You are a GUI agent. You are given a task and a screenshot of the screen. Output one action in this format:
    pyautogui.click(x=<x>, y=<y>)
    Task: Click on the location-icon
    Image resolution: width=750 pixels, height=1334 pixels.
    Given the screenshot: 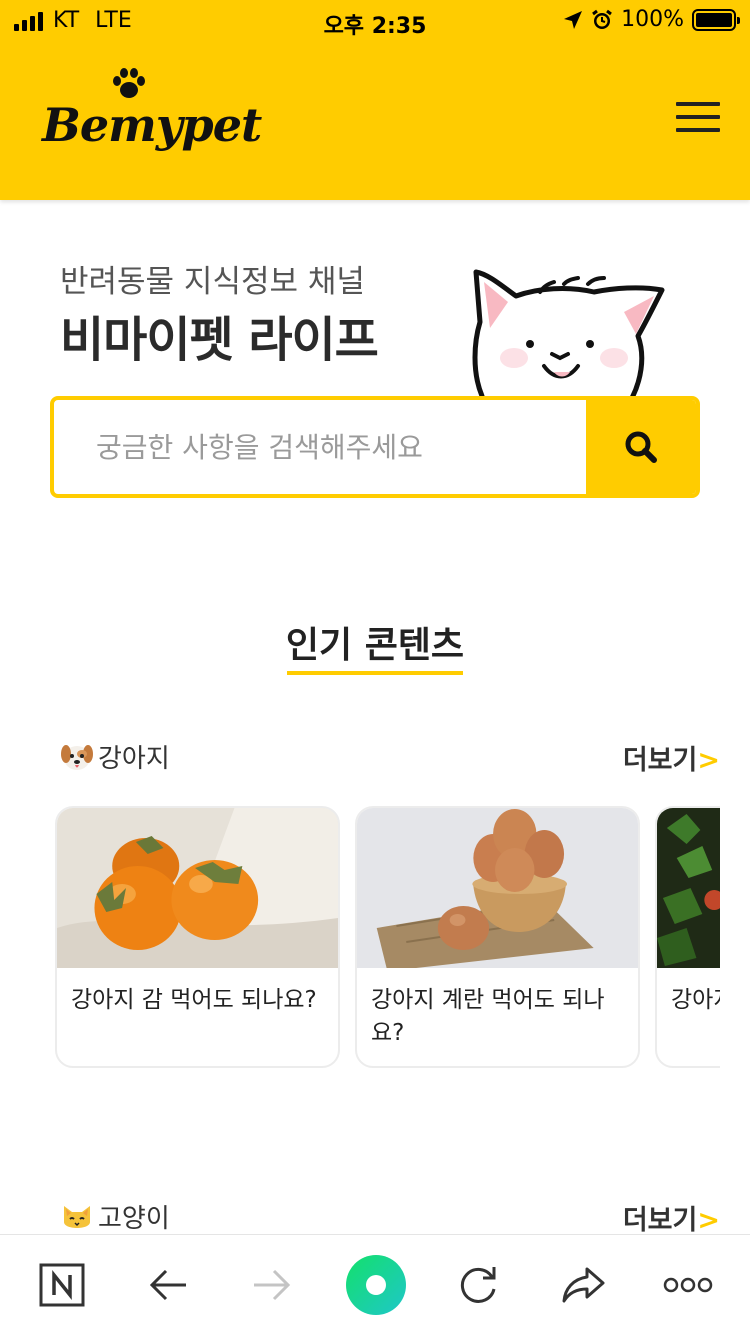 What is the action you would take?
    pyautogui.click(x=573, y=19)
    